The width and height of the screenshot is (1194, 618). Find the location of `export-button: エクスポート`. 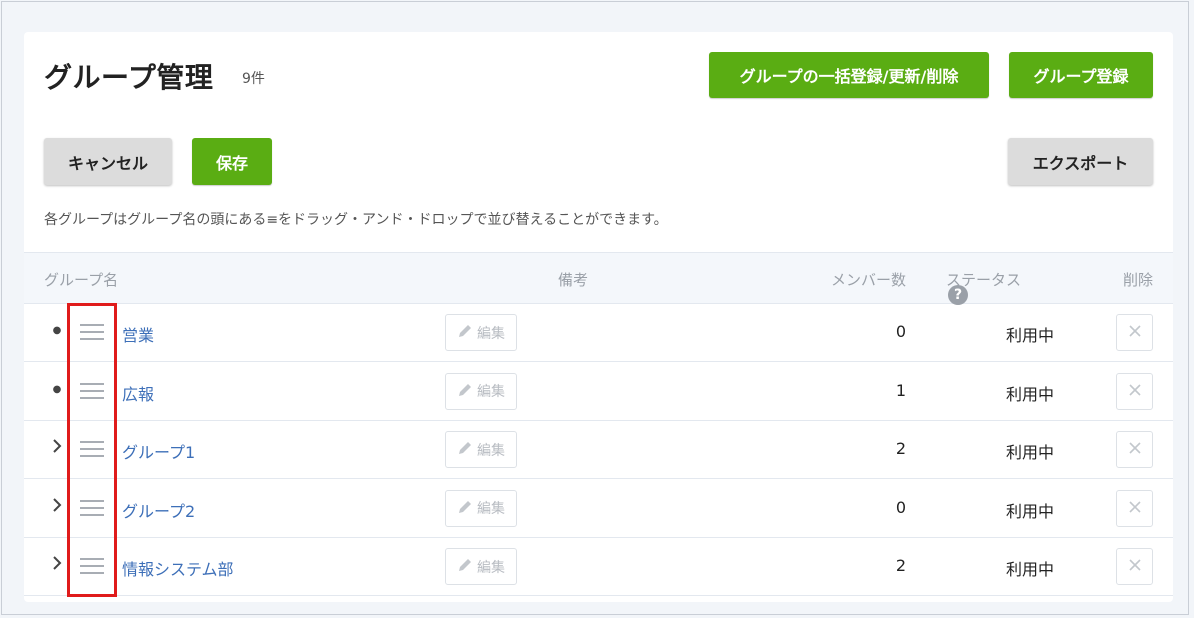

export-button: エクスポート is located at coordinates (1080, 161).